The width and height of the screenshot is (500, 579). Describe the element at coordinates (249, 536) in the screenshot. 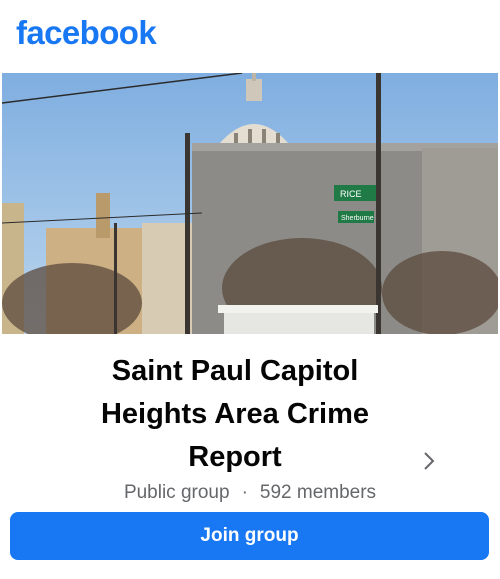

I see `join-group-button: Join group` at that location.